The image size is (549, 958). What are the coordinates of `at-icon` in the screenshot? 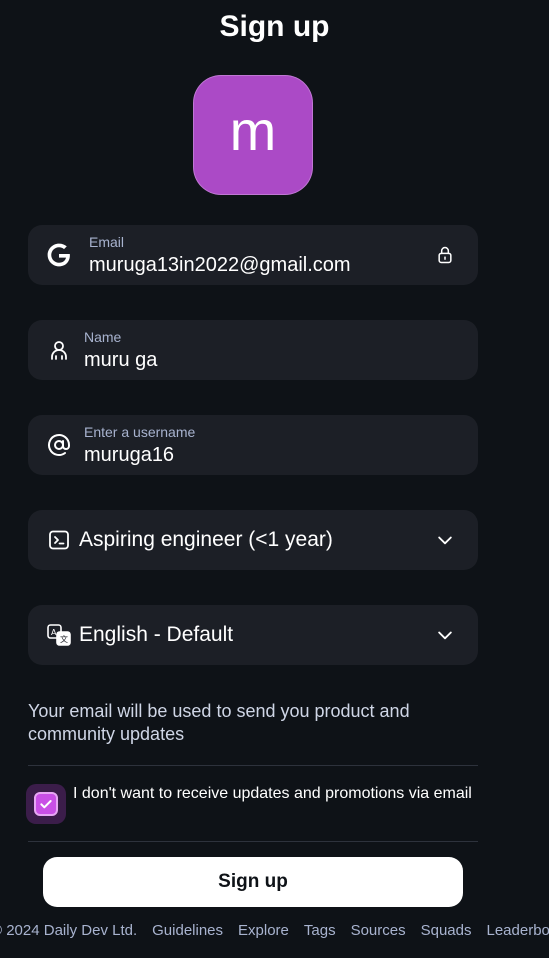 It's located at (59, 445).